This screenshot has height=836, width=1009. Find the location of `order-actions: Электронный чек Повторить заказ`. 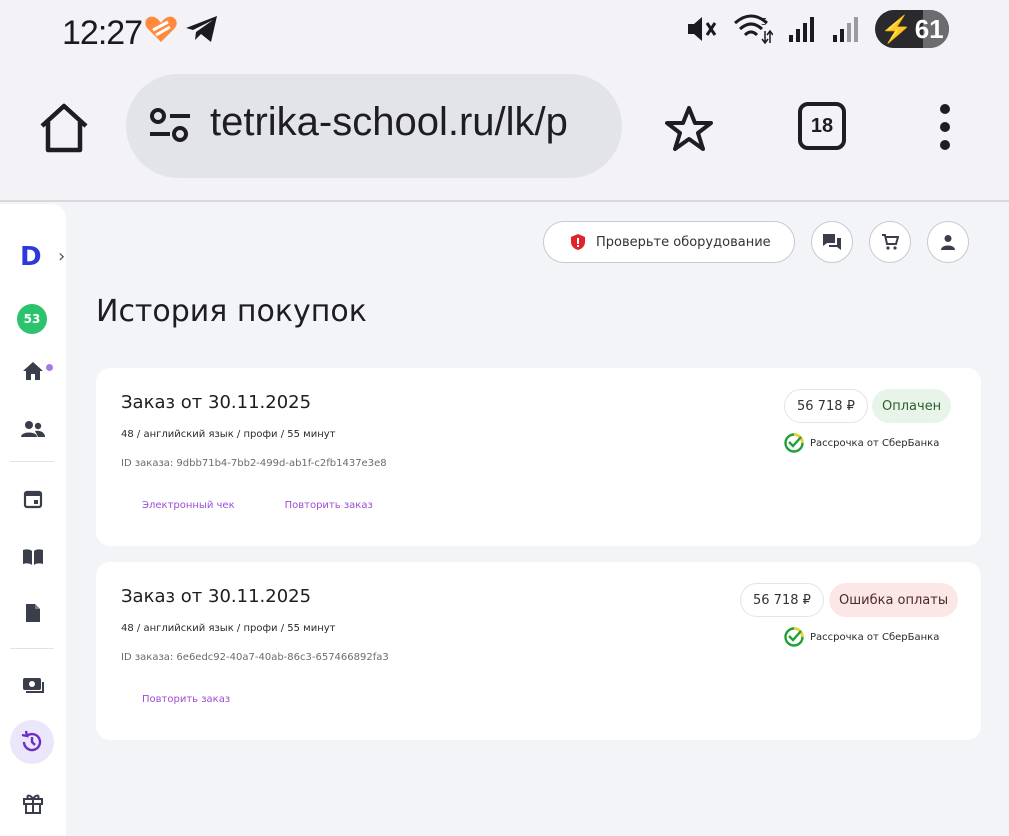

order-actions: Электронный чек Повторить заказ is located at coordinates (257, 505).